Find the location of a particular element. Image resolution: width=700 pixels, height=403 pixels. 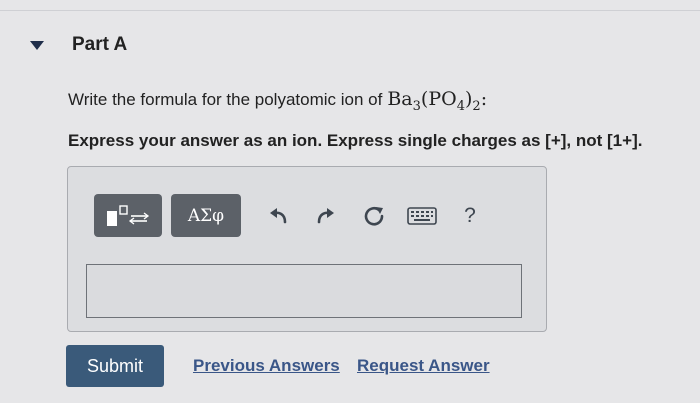

answer-input is located at coordinates (304, 291).